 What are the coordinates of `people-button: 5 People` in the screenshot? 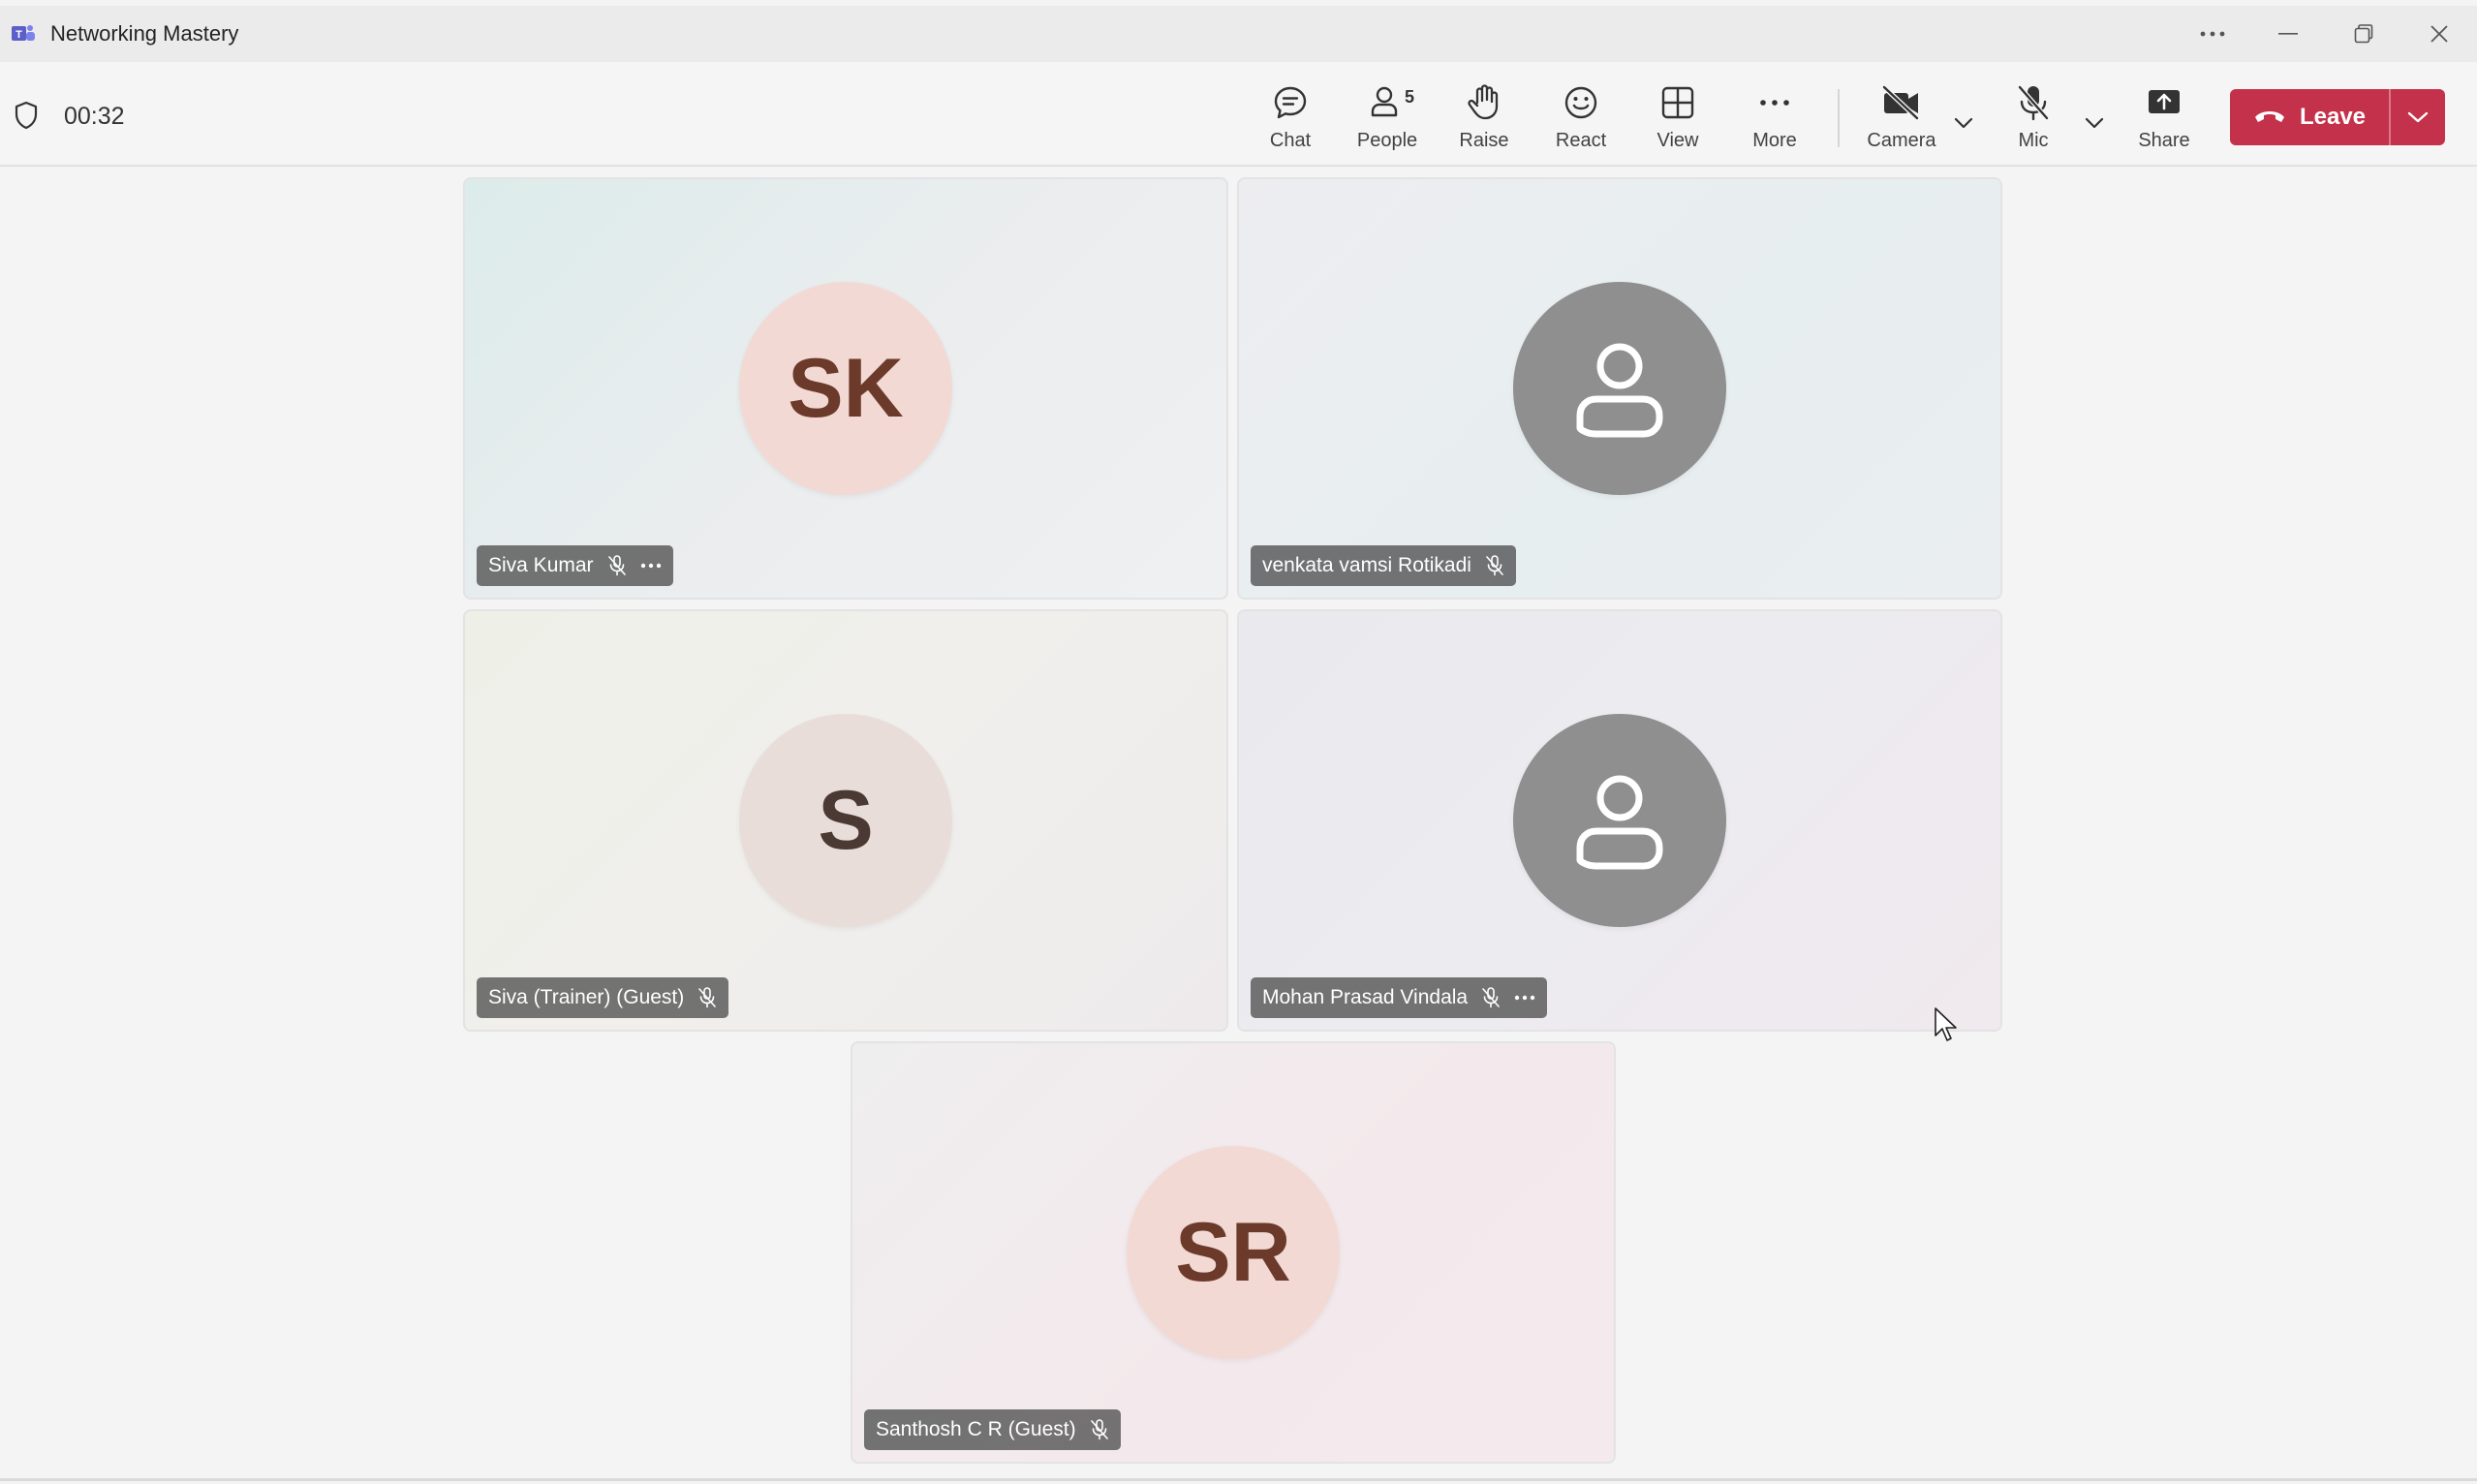 It's located at (1387, 118).